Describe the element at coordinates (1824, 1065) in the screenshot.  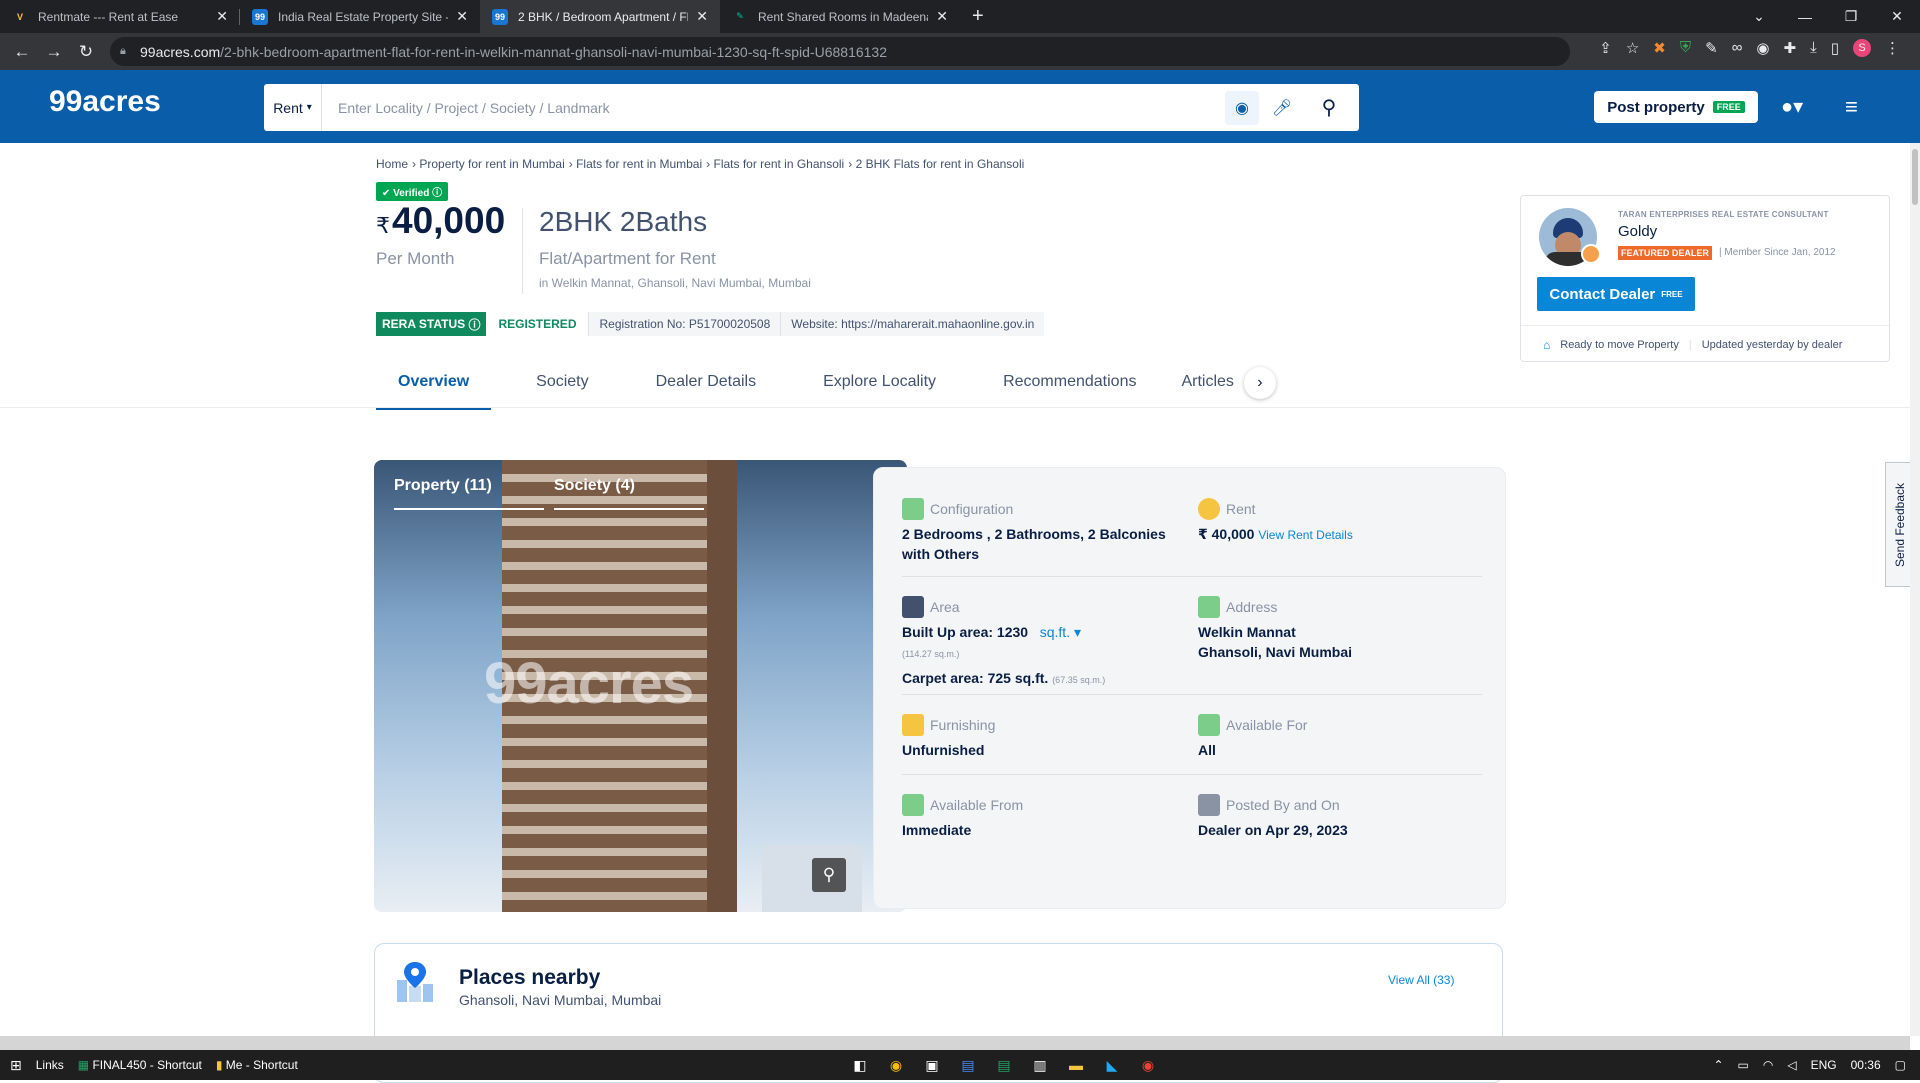
I see `language-indicator: ENG` at that location.